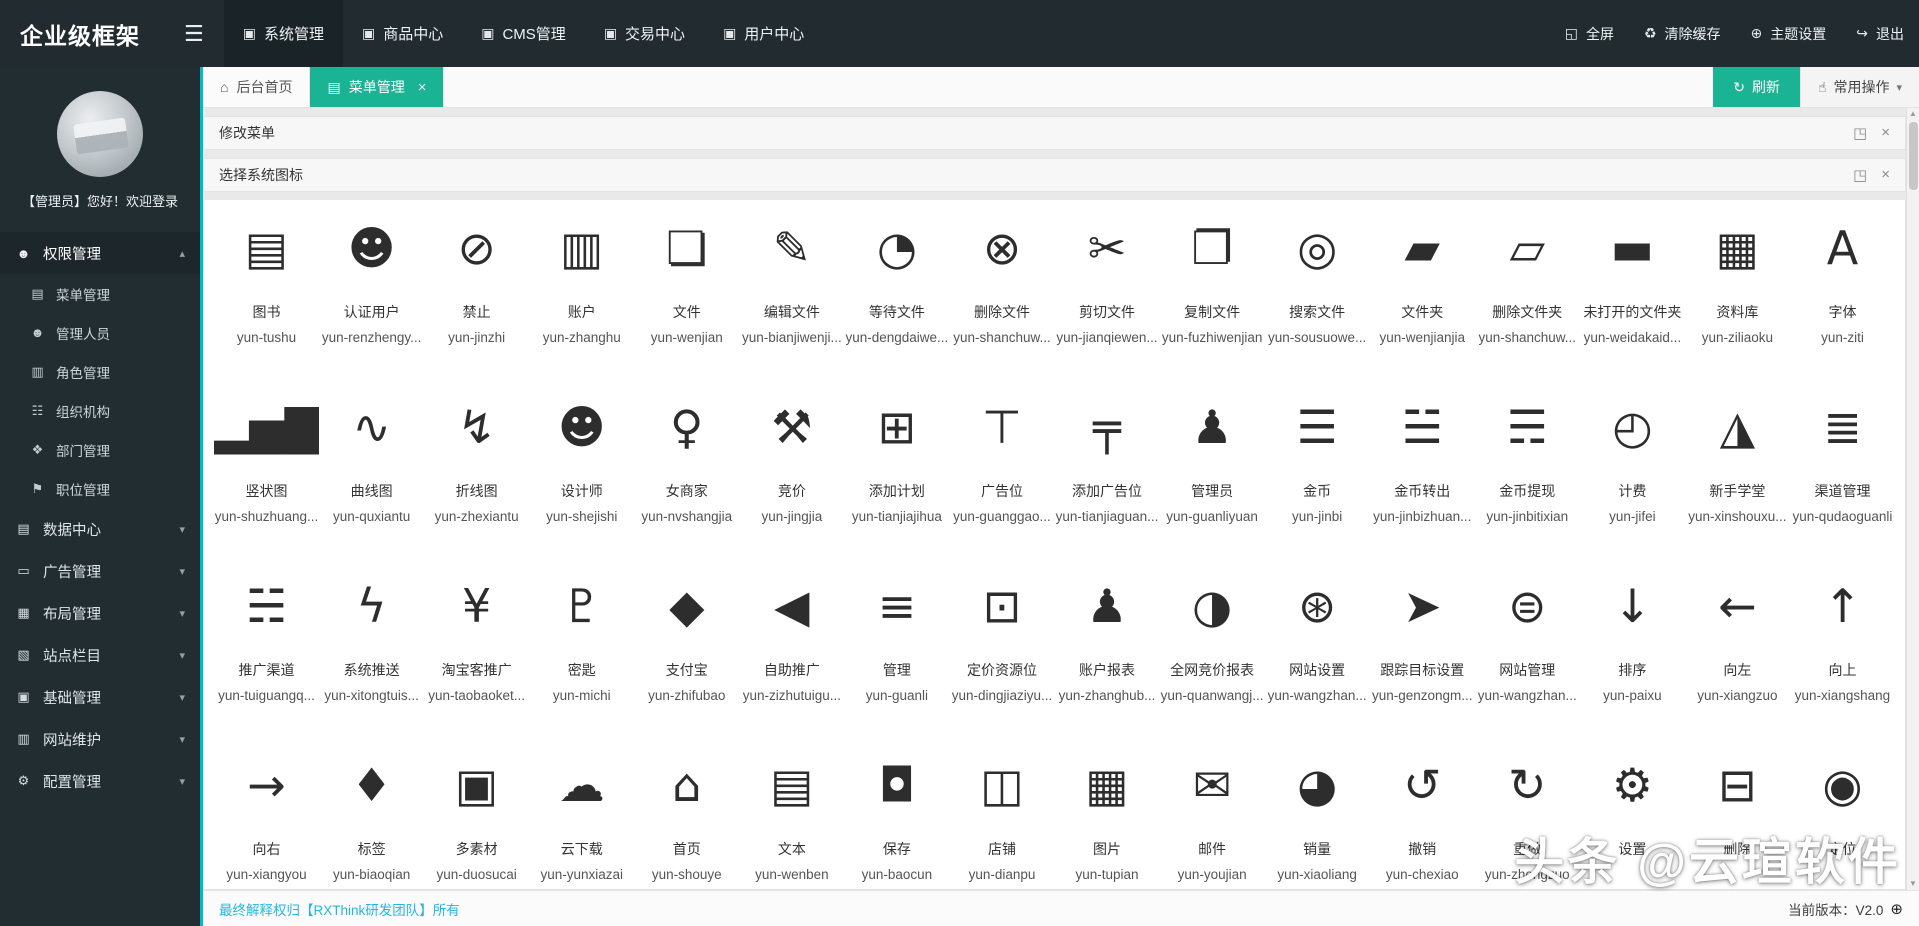  I want to click on icon-item-yun-jinbitixian: ☴ 金币提现 yun-jinbitixian, so click(1527, 459).